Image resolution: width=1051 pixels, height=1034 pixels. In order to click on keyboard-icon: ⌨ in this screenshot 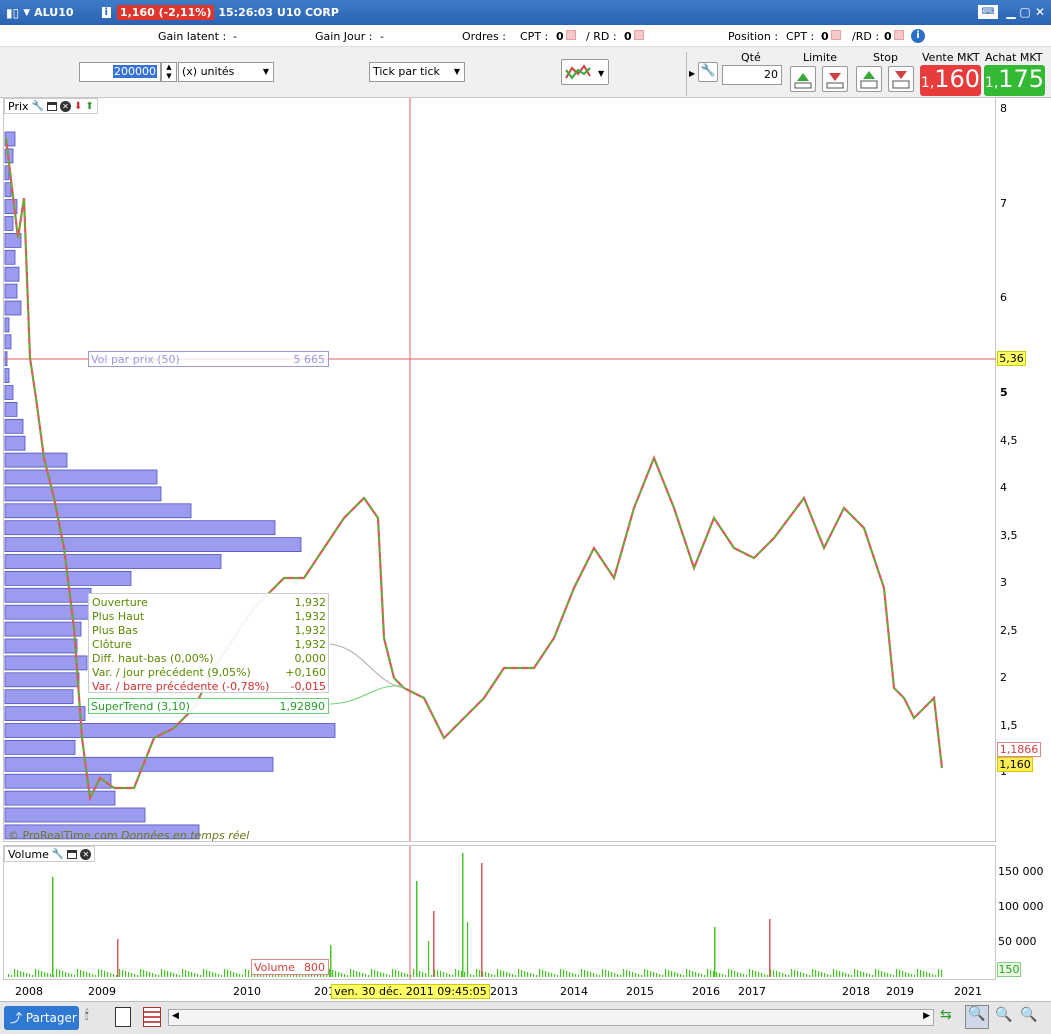, I will do `click(988, 12)`.